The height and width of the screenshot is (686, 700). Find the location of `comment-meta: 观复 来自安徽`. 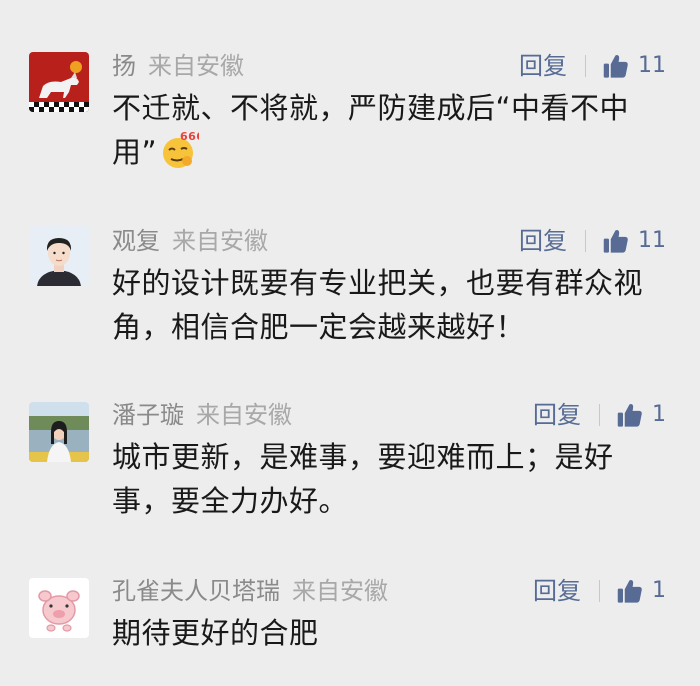

comment-meta: 观复 来自安徽 is located at coordinates (190, 241).